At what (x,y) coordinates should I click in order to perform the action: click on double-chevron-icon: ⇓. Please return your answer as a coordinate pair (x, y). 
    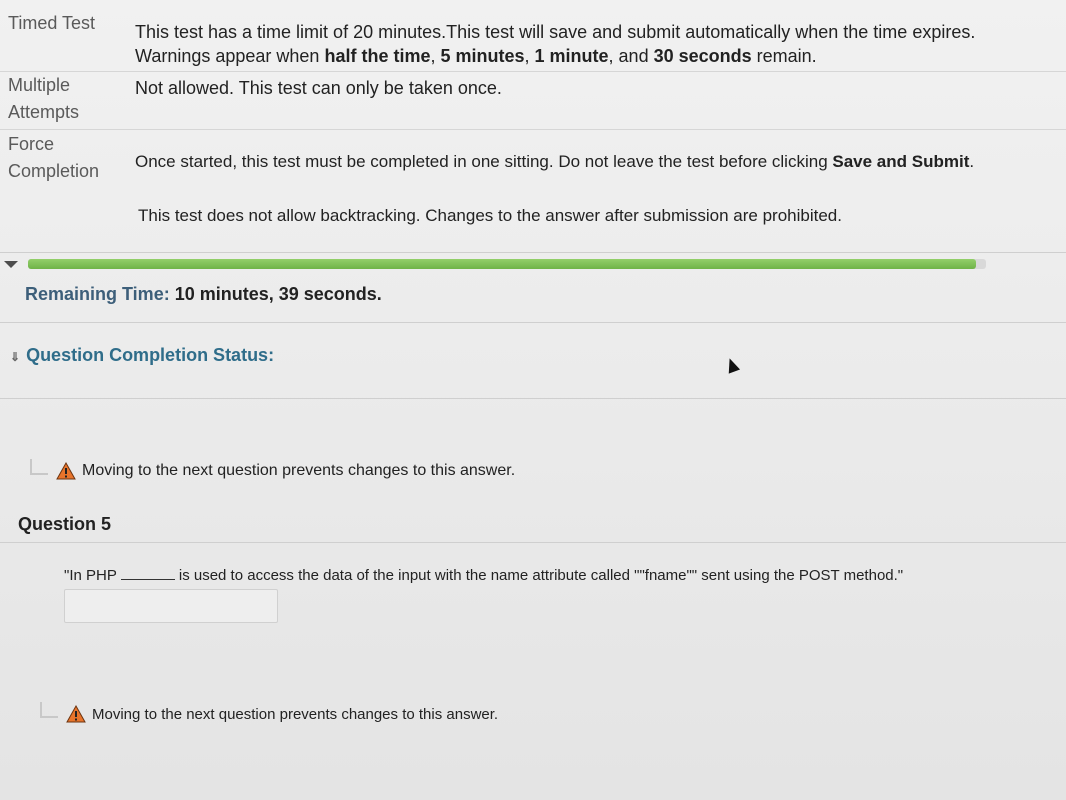
    Looking at the image, I should click on (15, 357).